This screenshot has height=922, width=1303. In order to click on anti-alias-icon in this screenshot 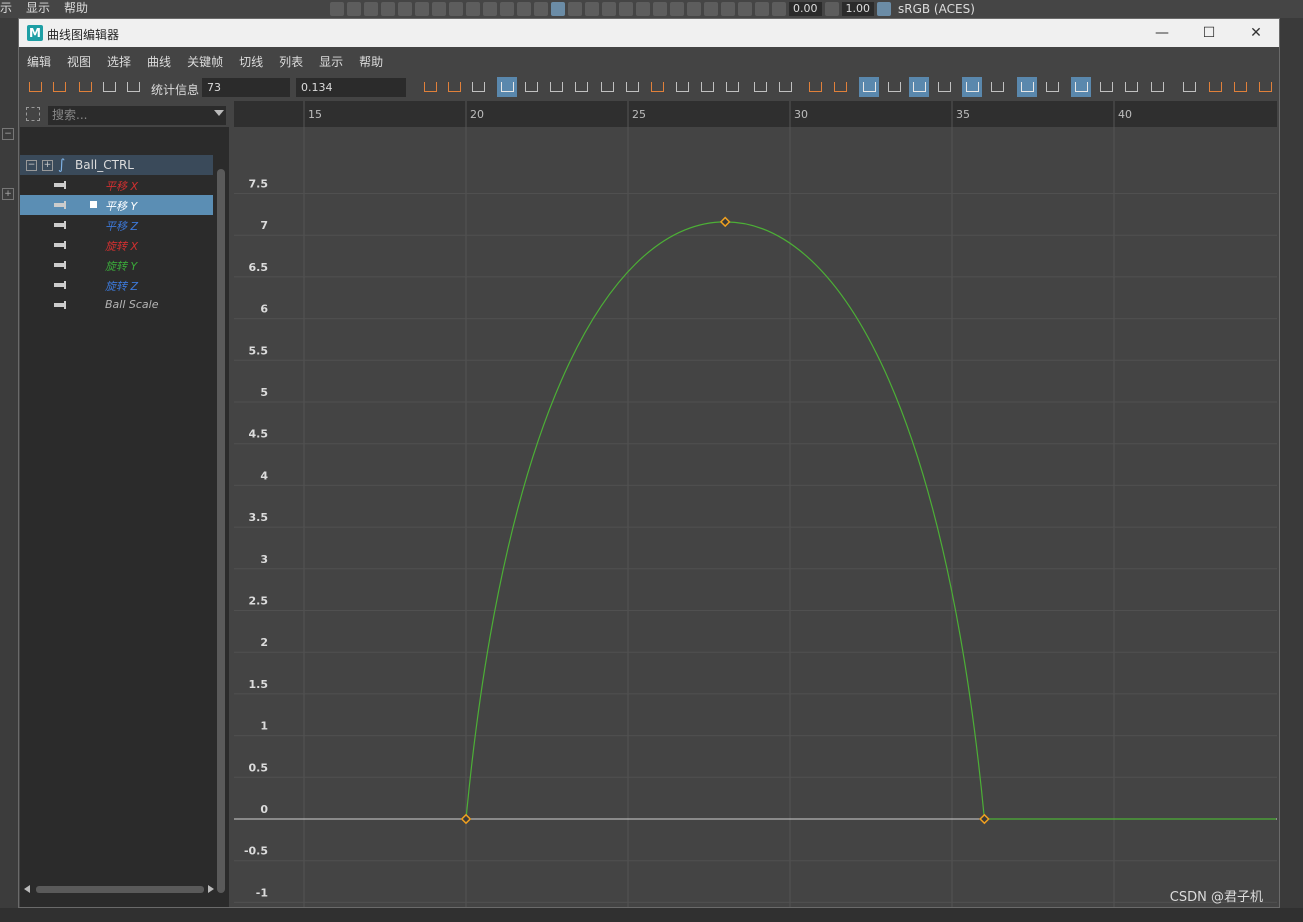, I will do `click(694, 9)`.